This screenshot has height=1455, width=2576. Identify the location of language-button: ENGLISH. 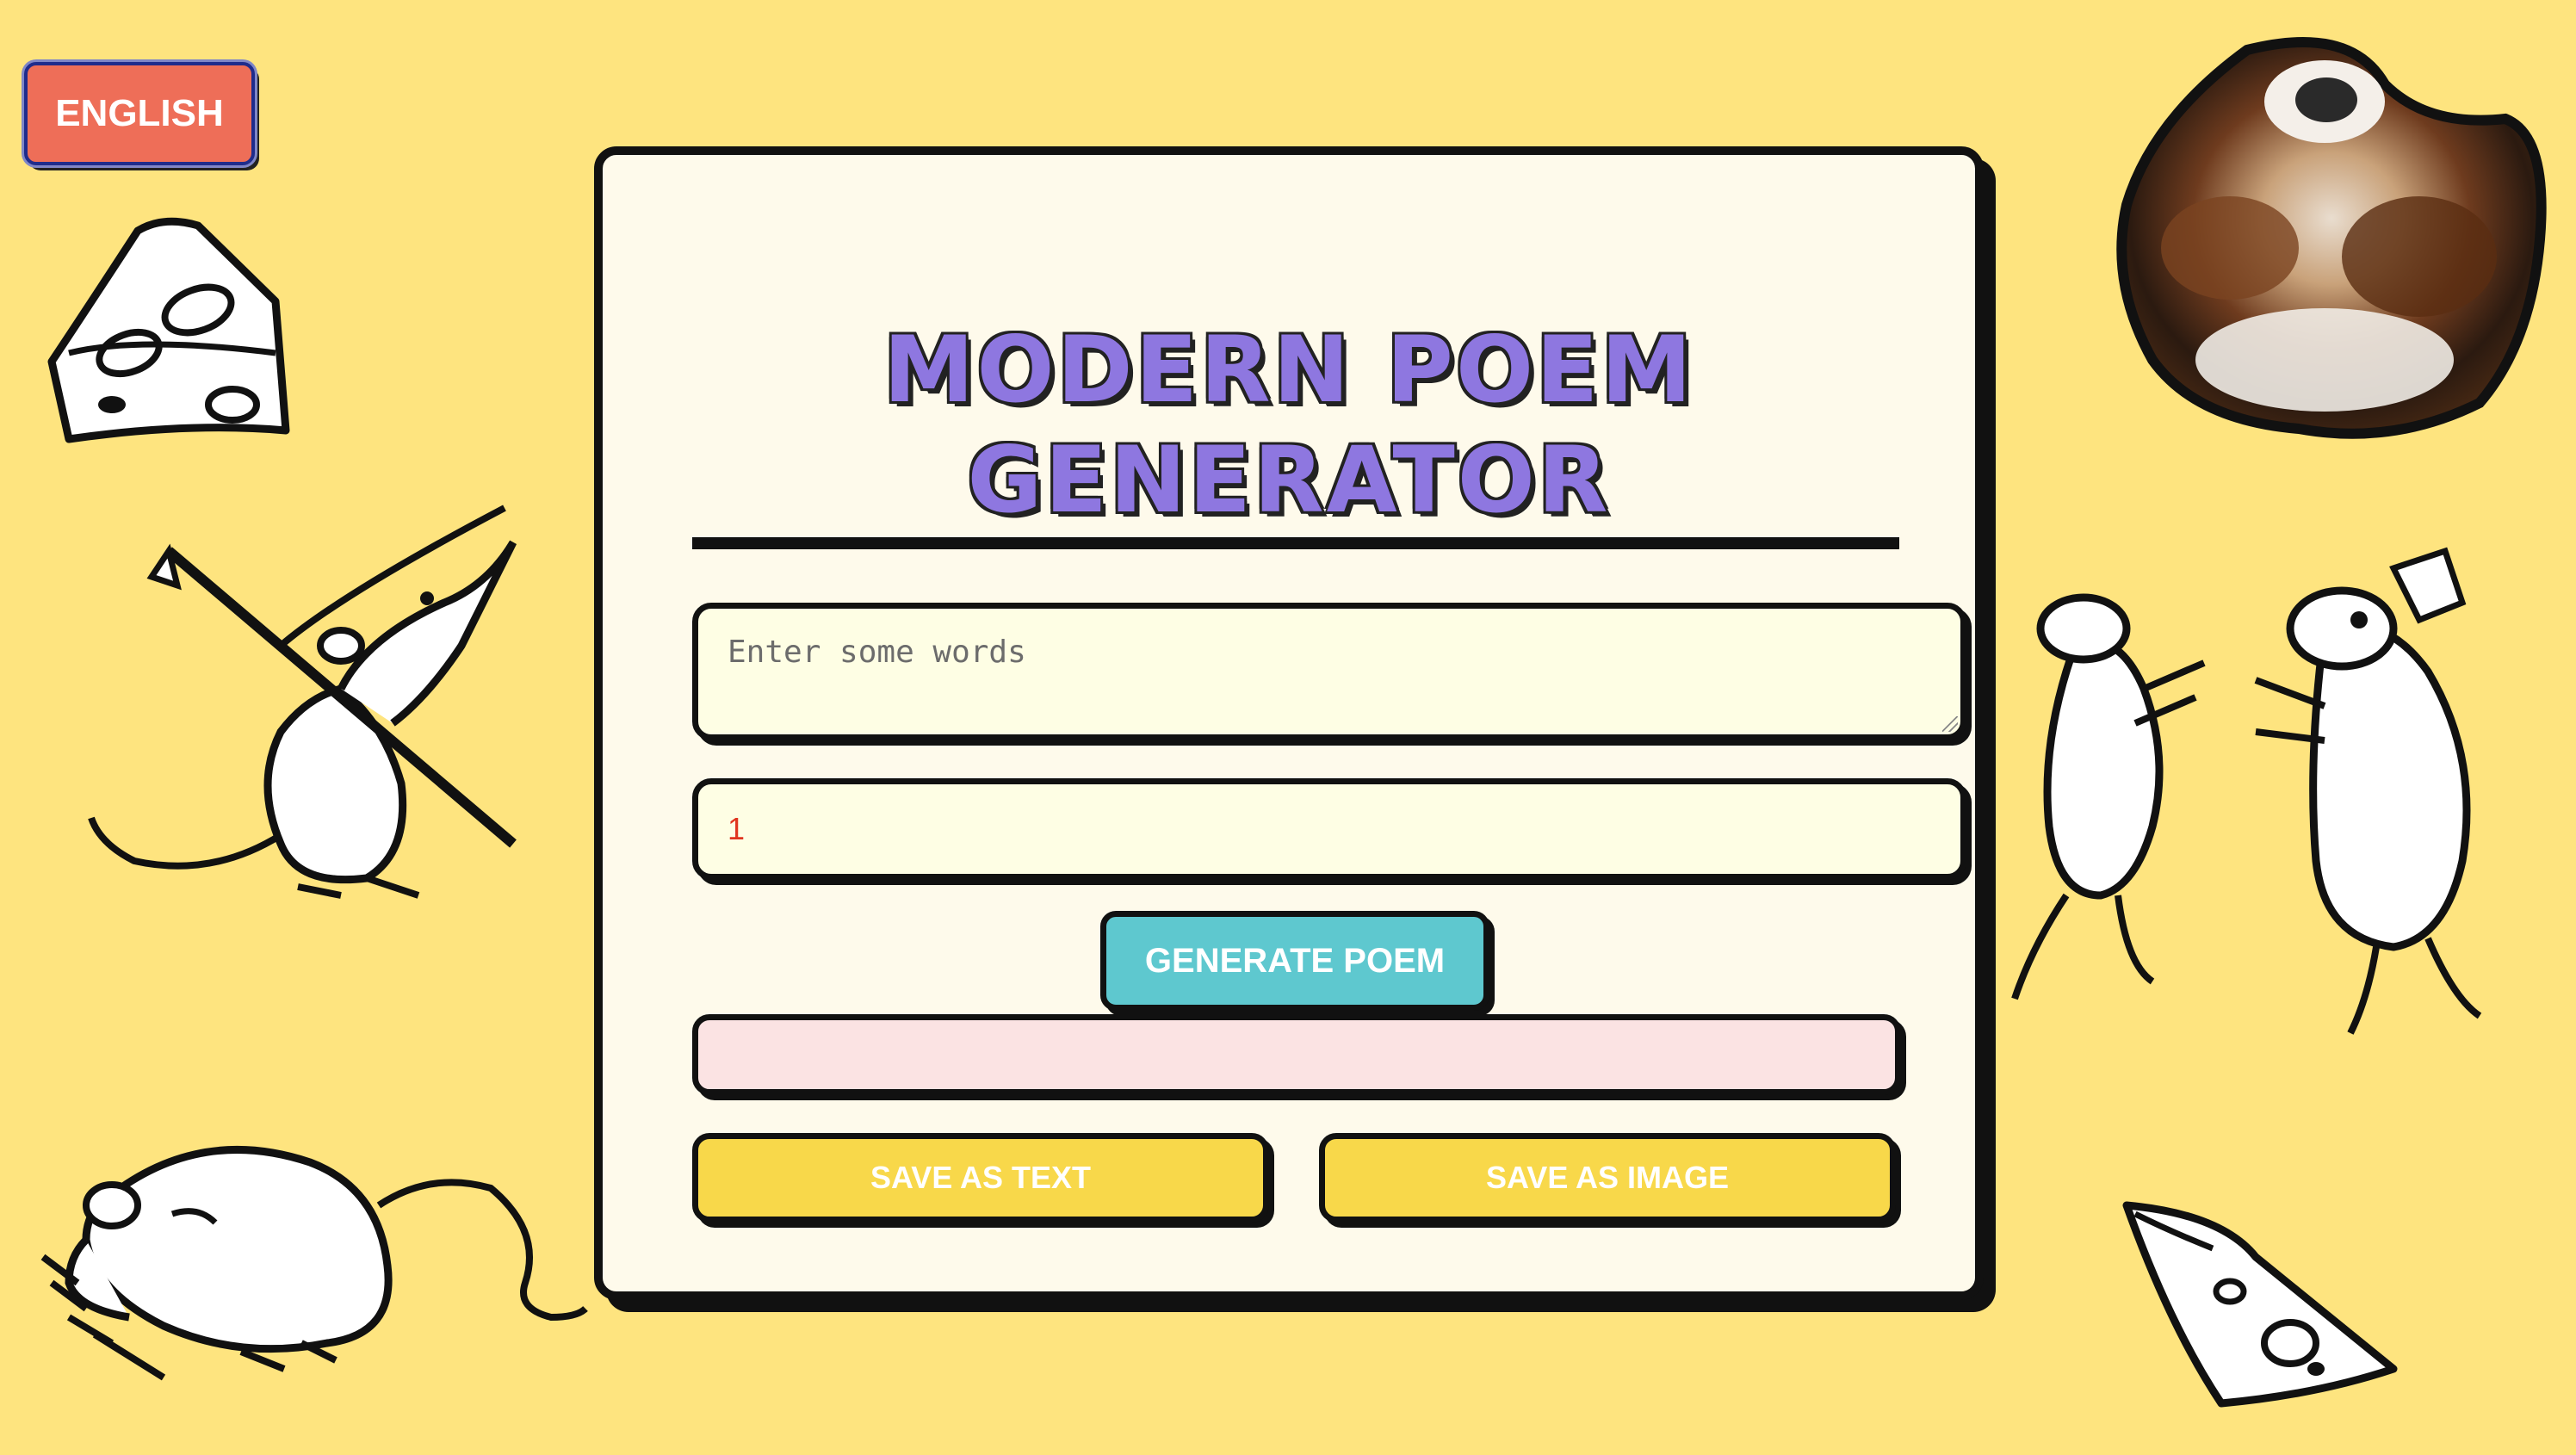
(139, 114).